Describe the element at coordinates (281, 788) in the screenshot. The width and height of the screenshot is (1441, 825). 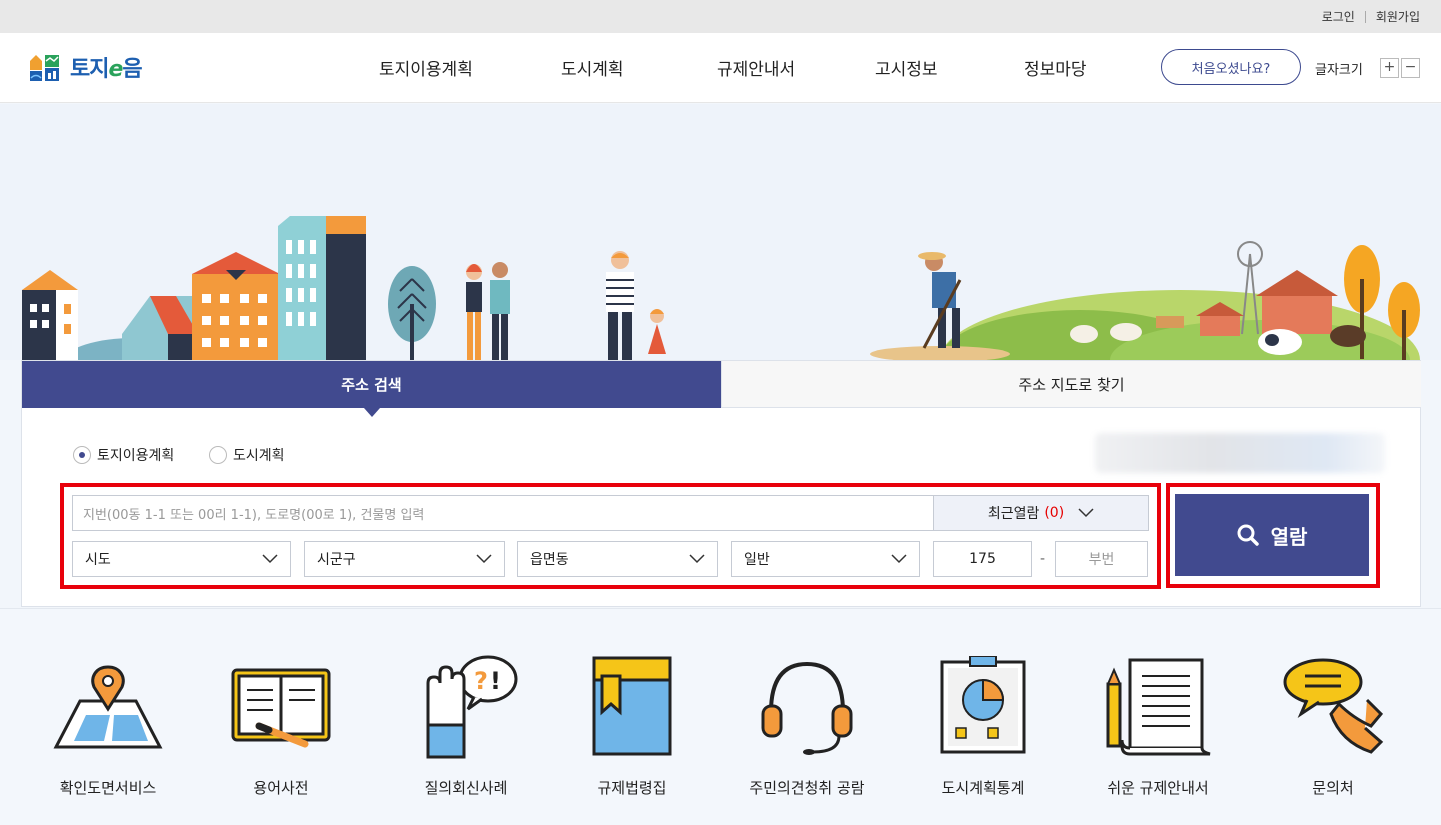
I see `quick-label: 용어사전` at that location.